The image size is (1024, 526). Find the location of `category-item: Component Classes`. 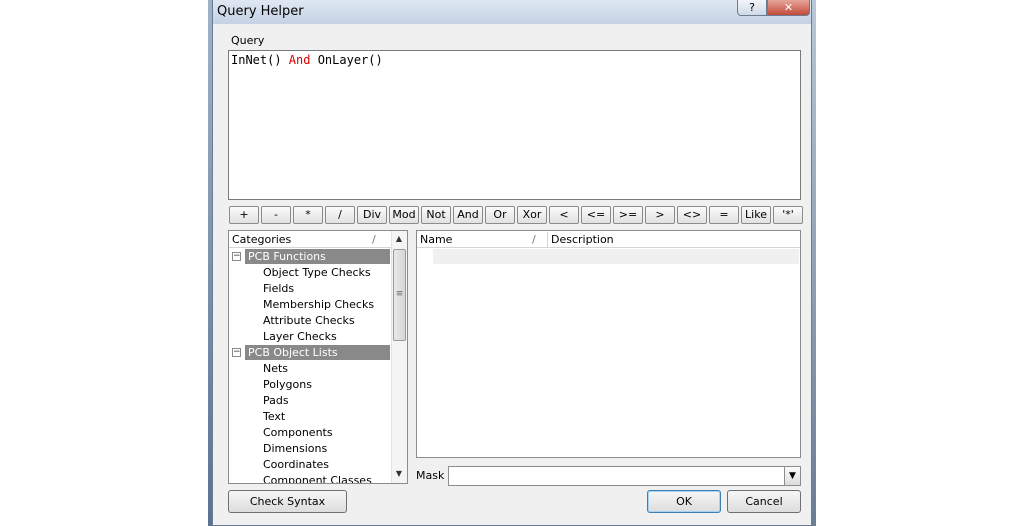

category-item: Component Classes is located at coordinates (326, 478).